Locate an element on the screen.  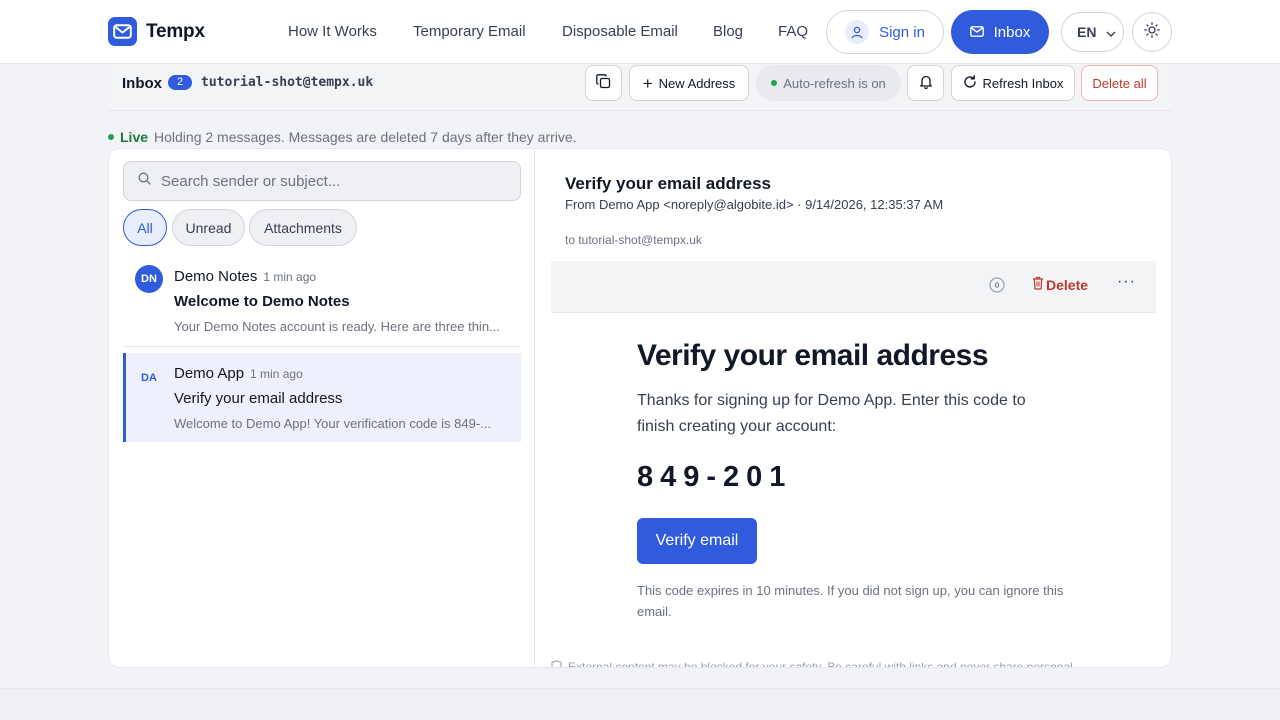
inbox-label: Inbox is located at coordinates (1012, 32).